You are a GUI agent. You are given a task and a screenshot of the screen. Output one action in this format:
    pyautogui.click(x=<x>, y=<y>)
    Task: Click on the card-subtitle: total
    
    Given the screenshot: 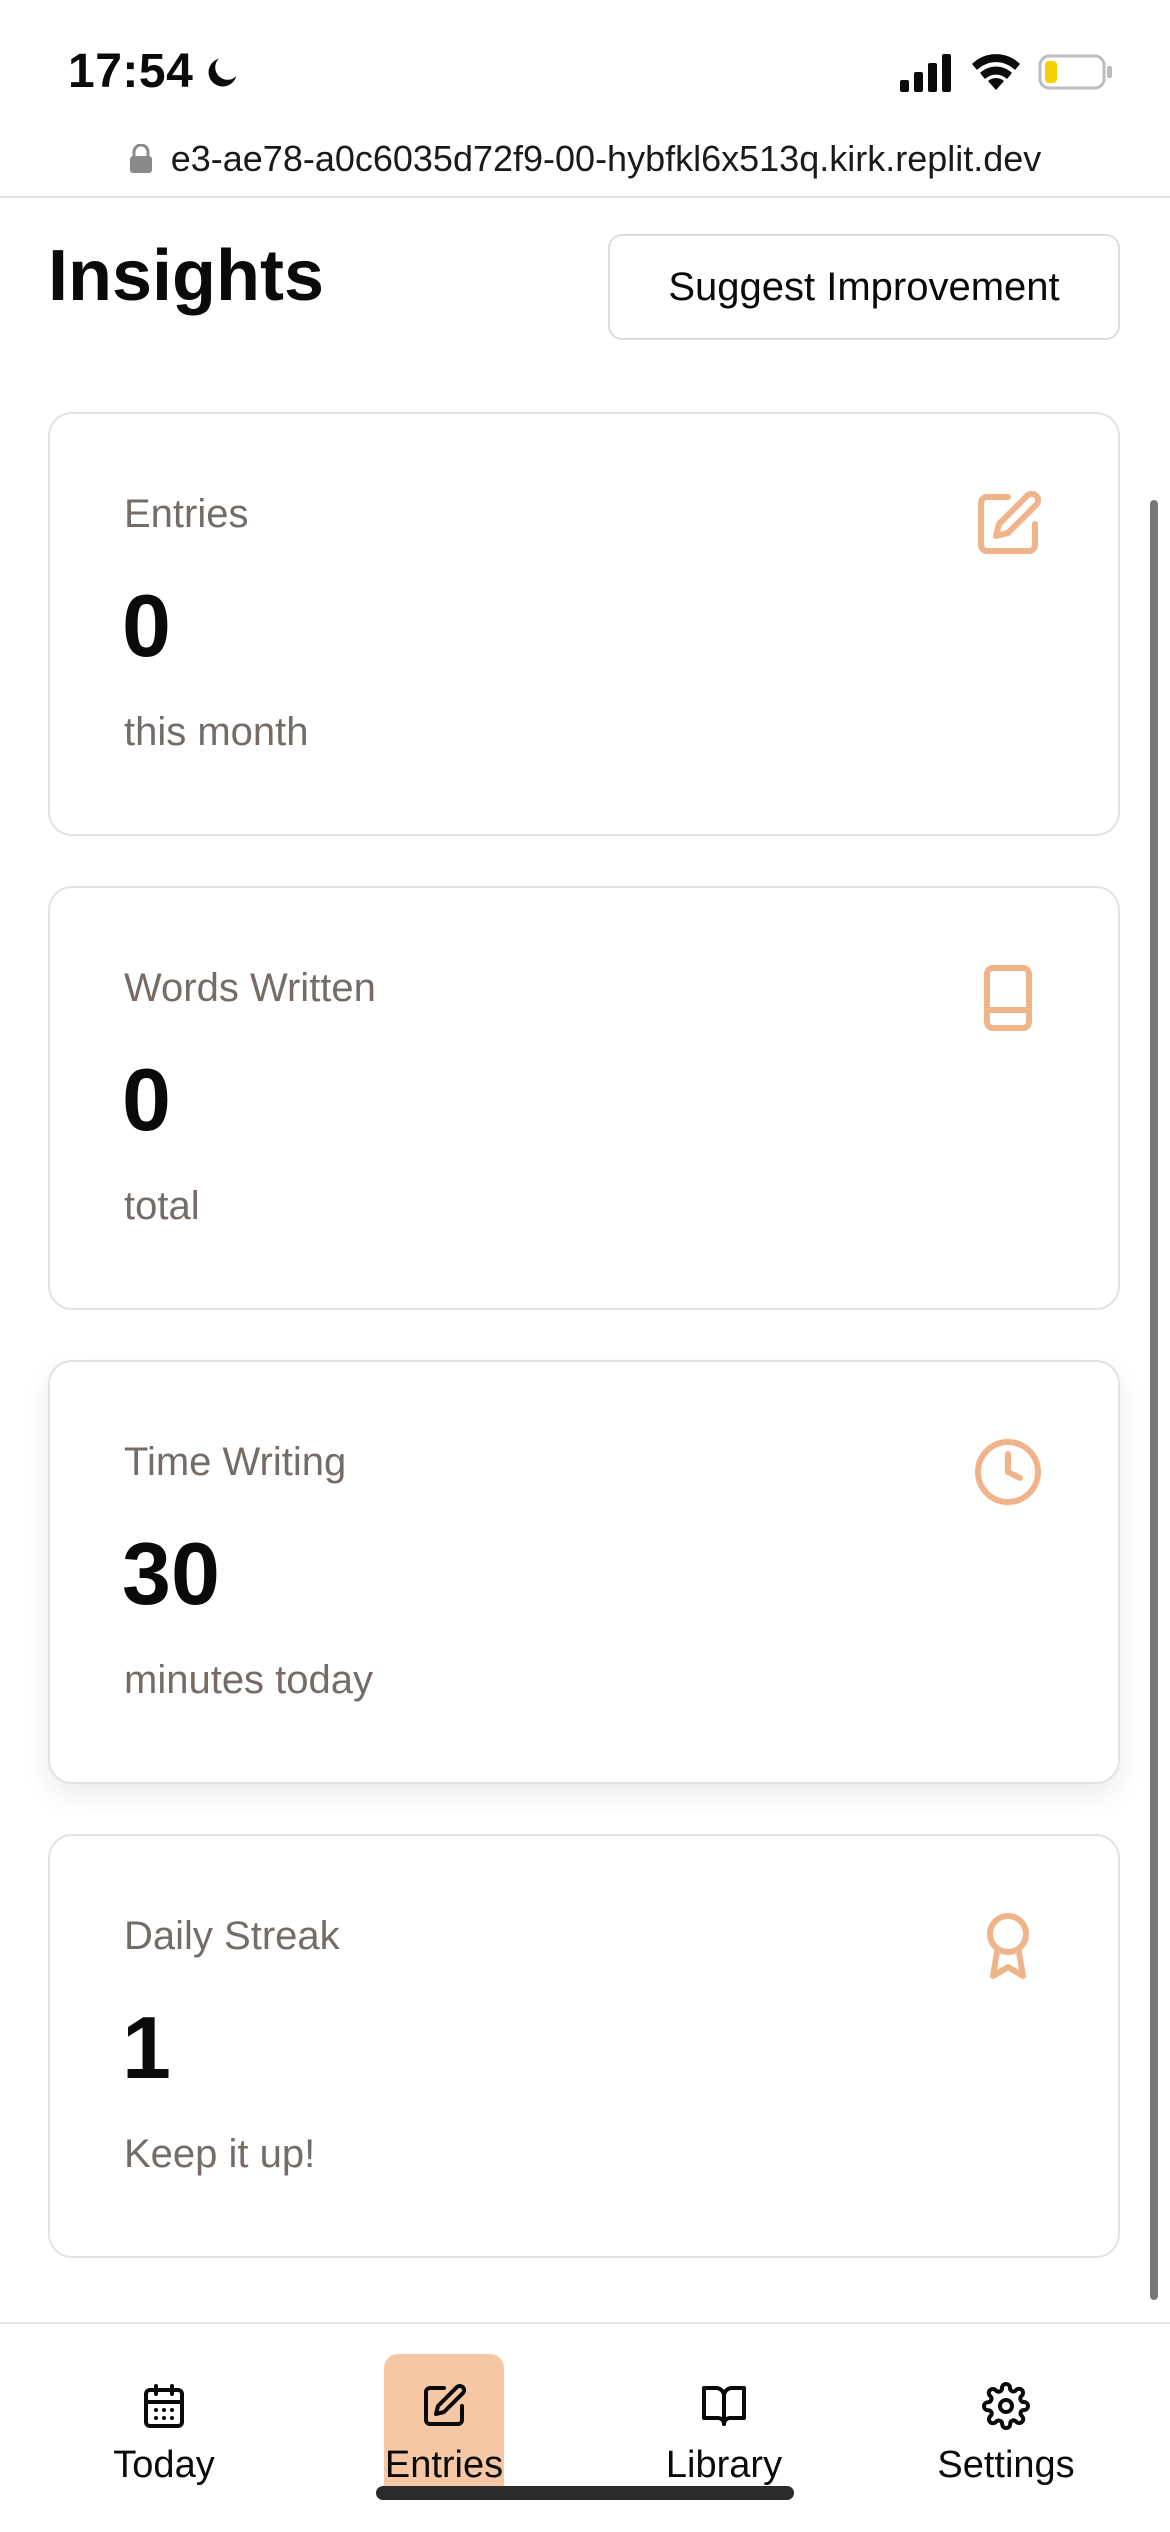 What is the action you would take?
    pyautogui.click(x=162, y=1206)
    